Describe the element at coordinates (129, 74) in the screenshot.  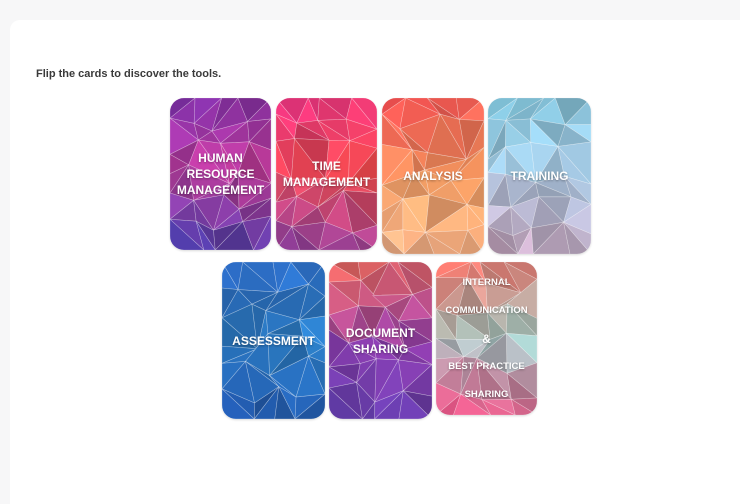
I see `instruction-text: Flip the cards to discover the tools.` at that location.